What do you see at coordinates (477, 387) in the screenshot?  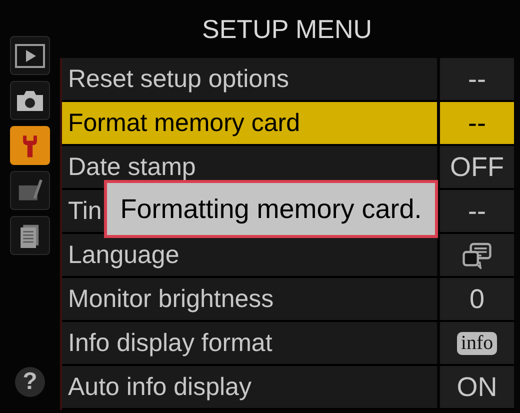 I see `item-value: ON` at bounding box center [477, 387].